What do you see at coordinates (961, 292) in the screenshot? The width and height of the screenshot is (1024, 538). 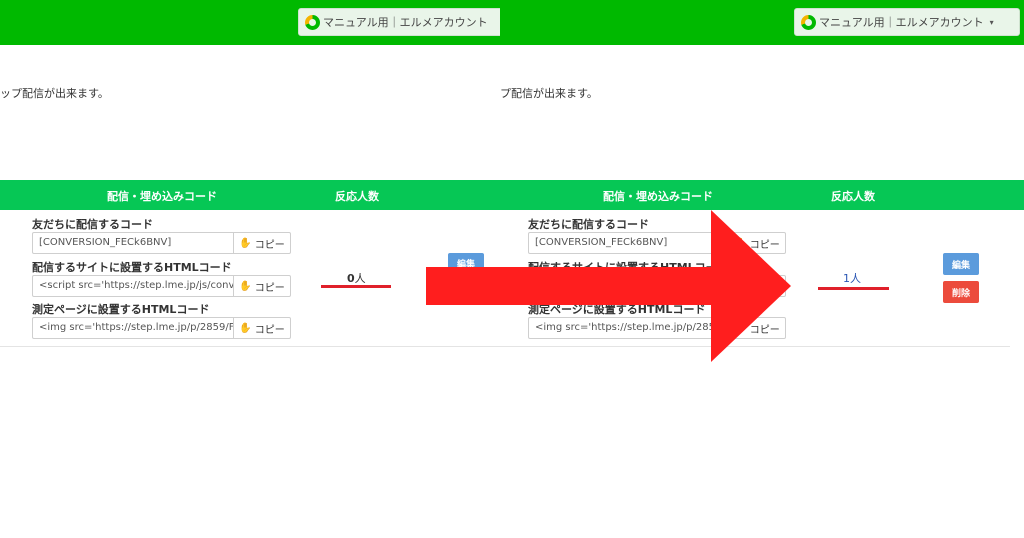 I see `delete-button: 削除` at bounding box center [961, 292].